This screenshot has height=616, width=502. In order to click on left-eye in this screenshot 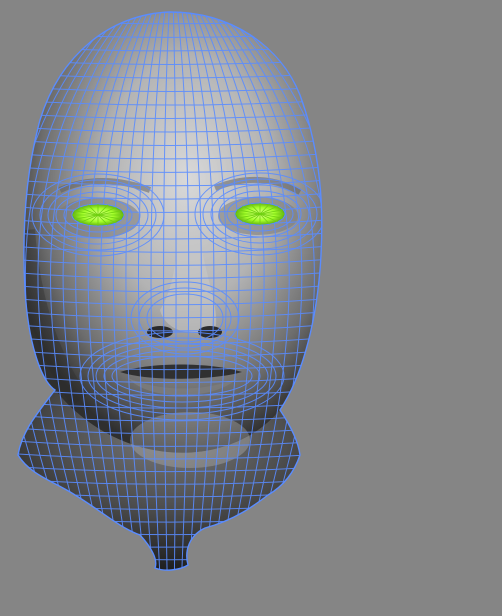, I will do `click(98, 215)`.